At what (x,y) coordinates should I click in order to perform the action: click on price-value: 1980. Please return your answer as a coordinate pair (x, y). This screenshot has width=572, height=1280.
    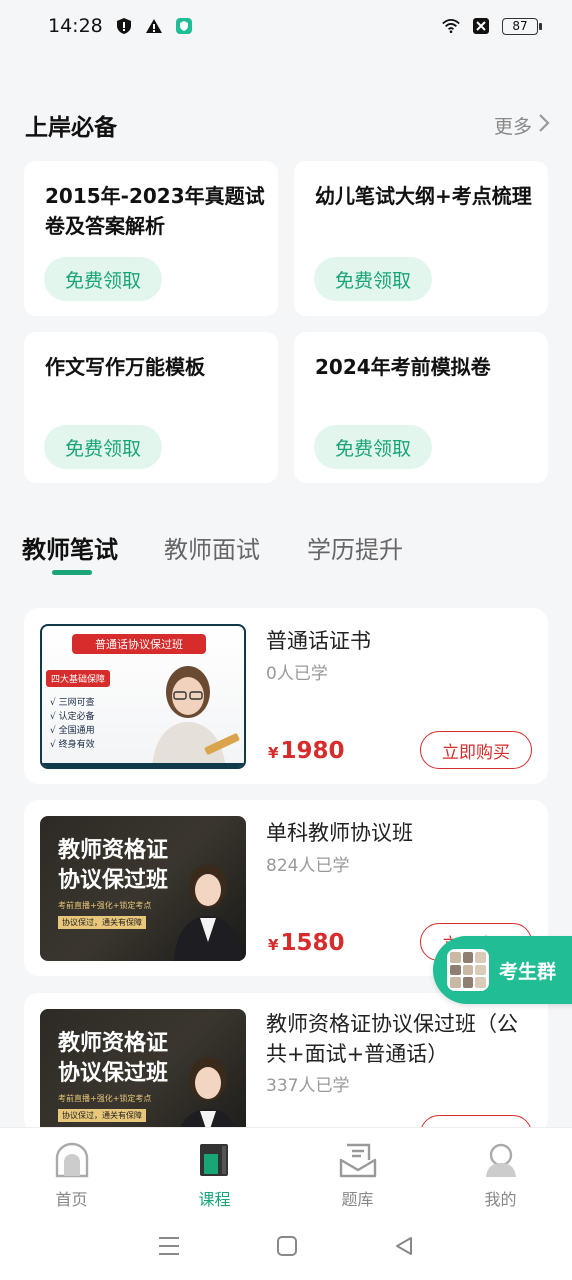
    Looking at the image, I should click on (312, 751).